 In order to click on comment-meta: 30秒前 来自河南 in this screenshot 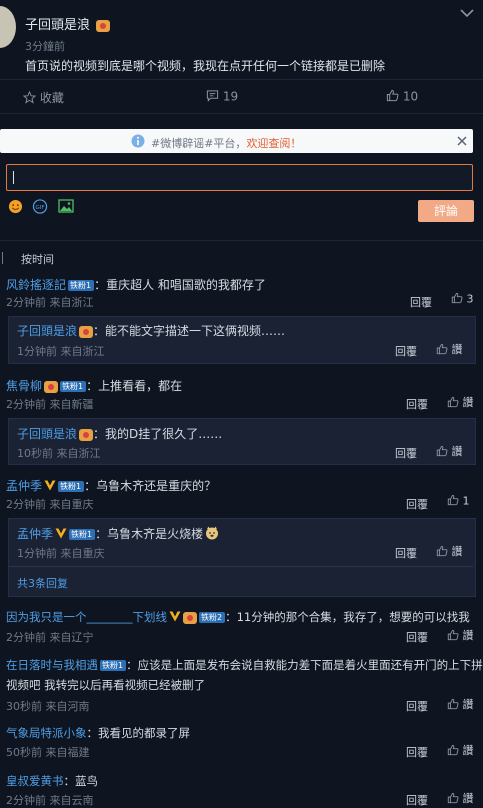, I will do `click(48, 706)`.